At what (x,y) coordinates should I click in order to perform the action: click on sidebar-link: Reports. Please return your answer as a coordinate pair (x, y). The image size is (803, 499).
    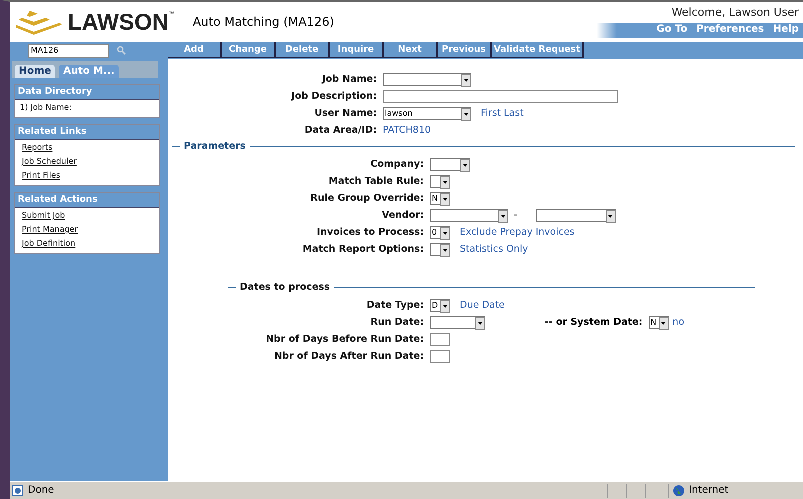
    Looking at the image, I should click on (90, 148).